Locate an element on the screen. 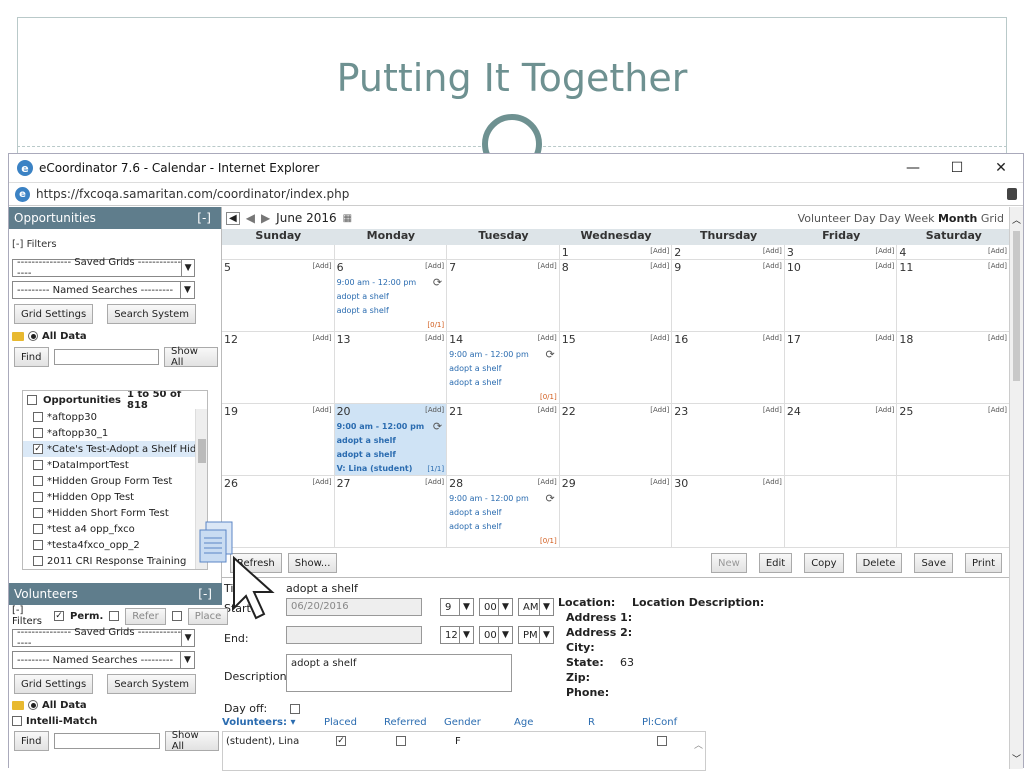 The height and width of the screenshot is (771, 1024). week-view: Week is located at coordinates (919, 218).